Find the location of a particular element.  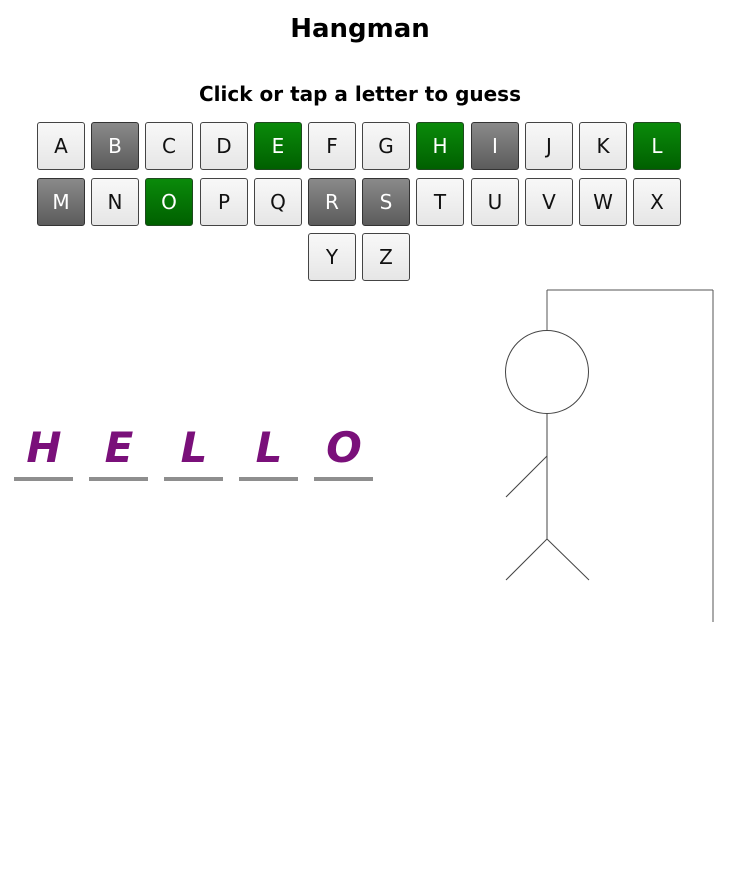

hangman-left-leg is located at coordinates (526, 559).